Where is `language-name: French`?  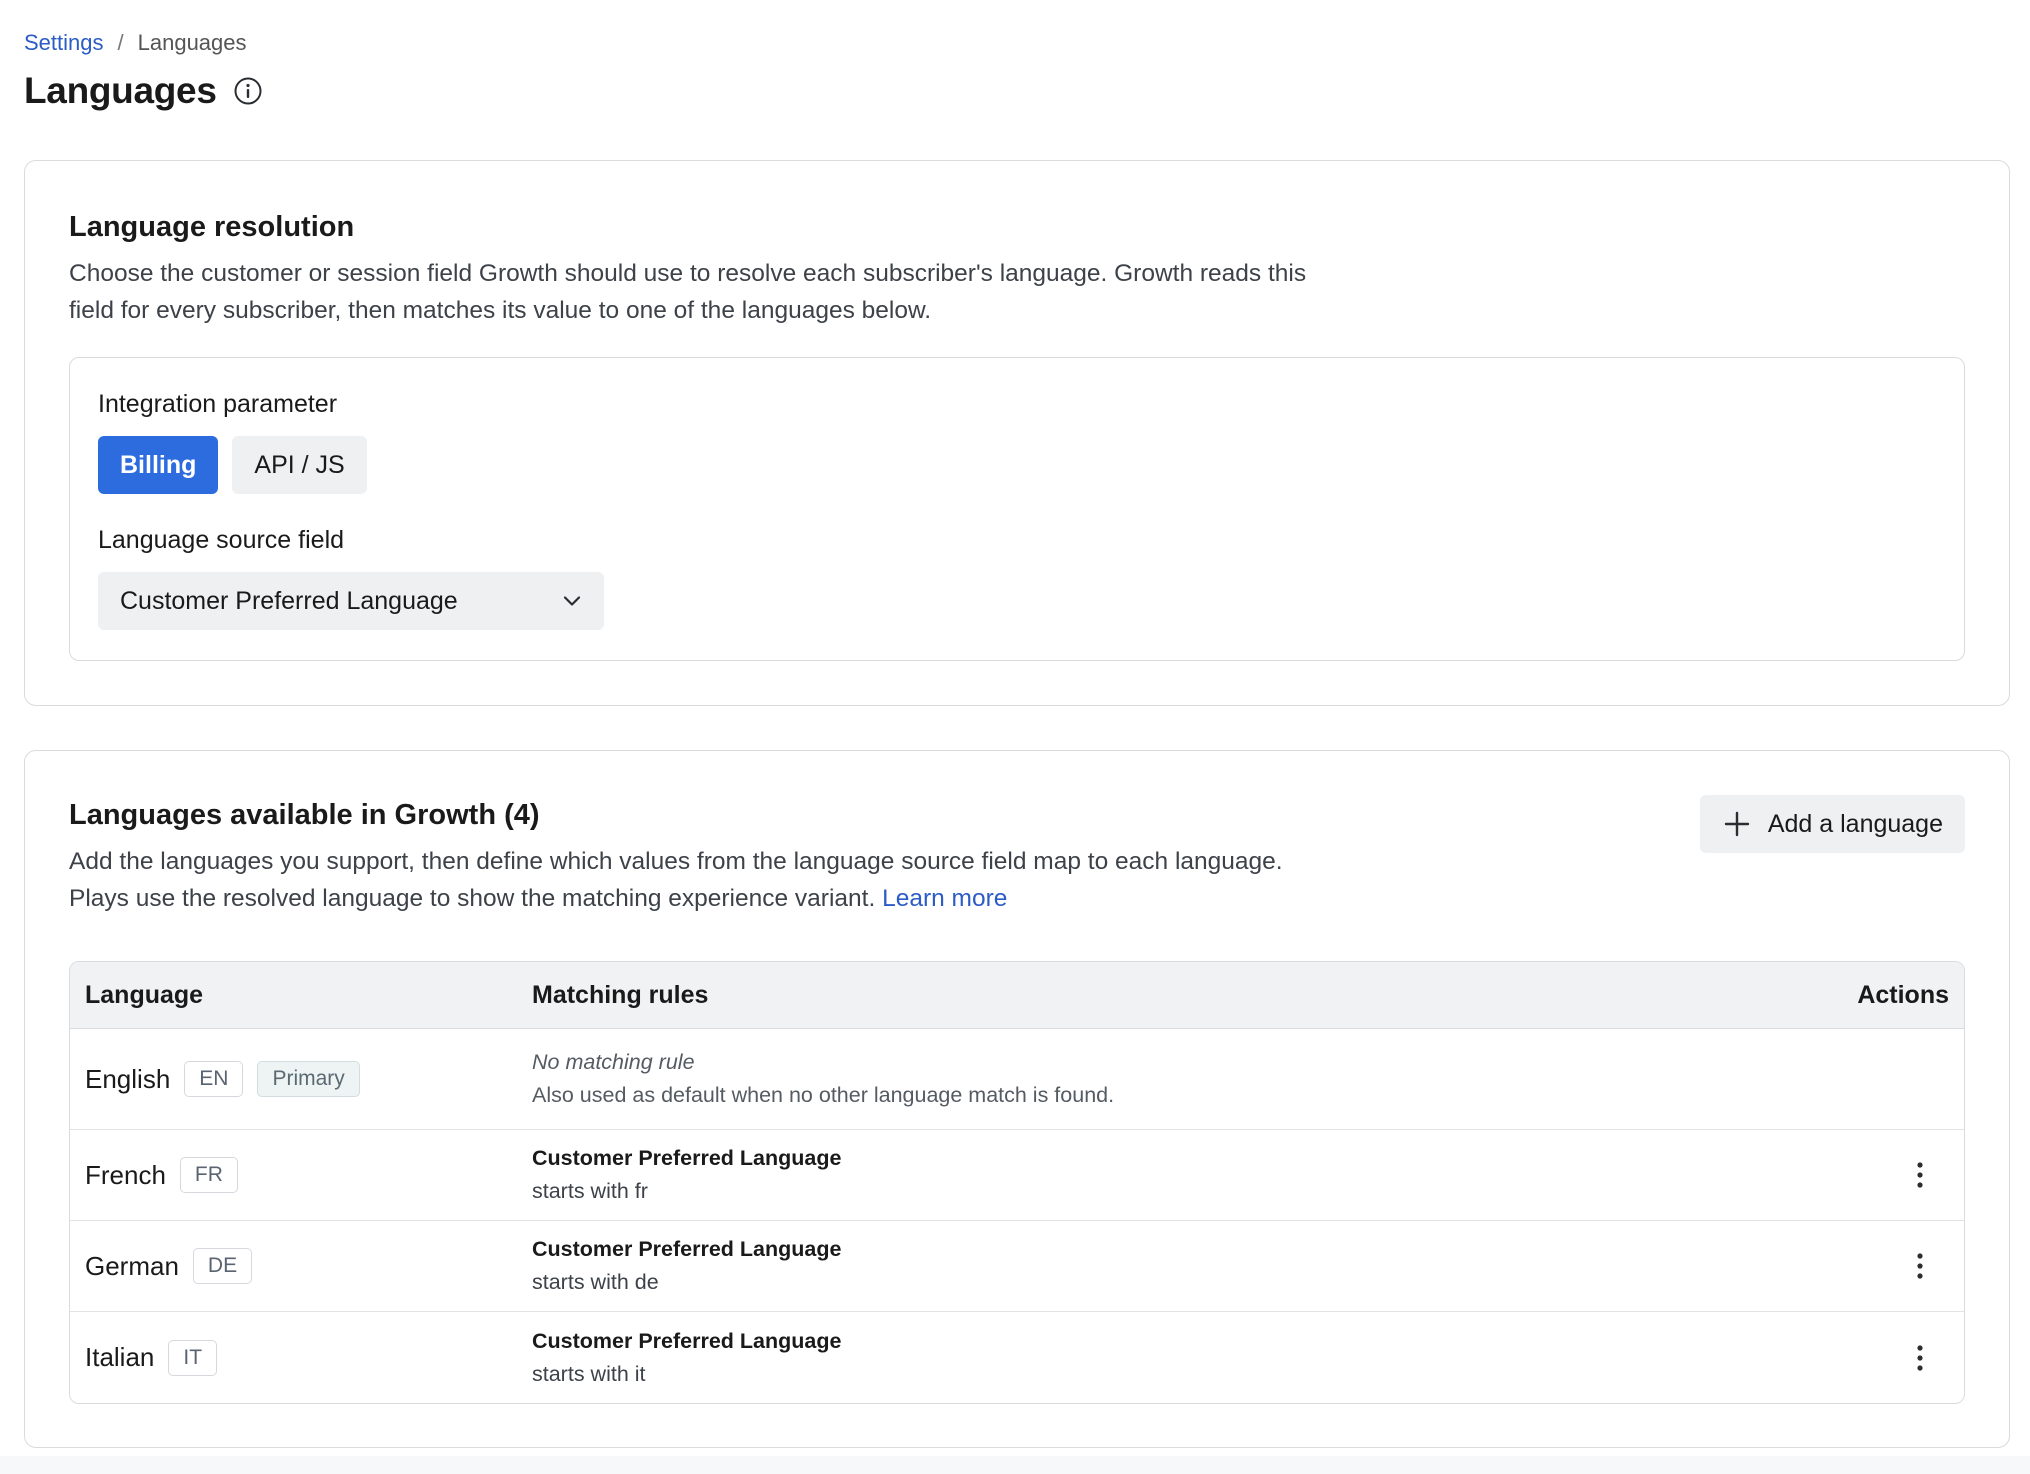 language-name: French is located at coordinates (125, 1174).